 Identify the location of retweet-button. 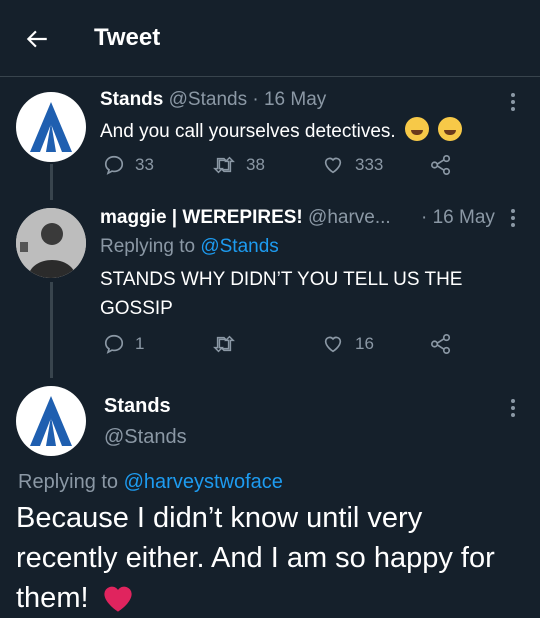
(229, 344).